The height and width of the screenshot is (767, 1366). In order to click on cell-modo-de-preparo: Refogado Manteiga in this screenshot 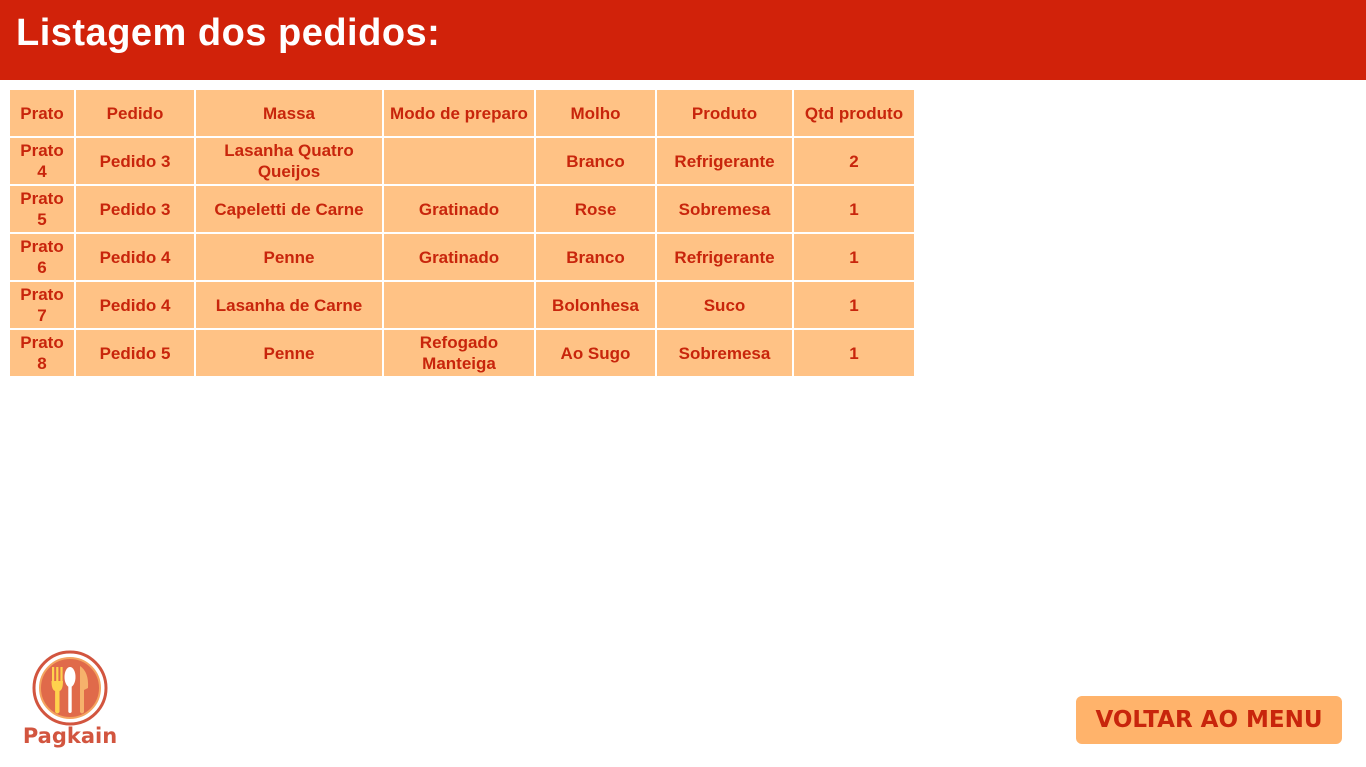, I will do `click(459, 353)`.